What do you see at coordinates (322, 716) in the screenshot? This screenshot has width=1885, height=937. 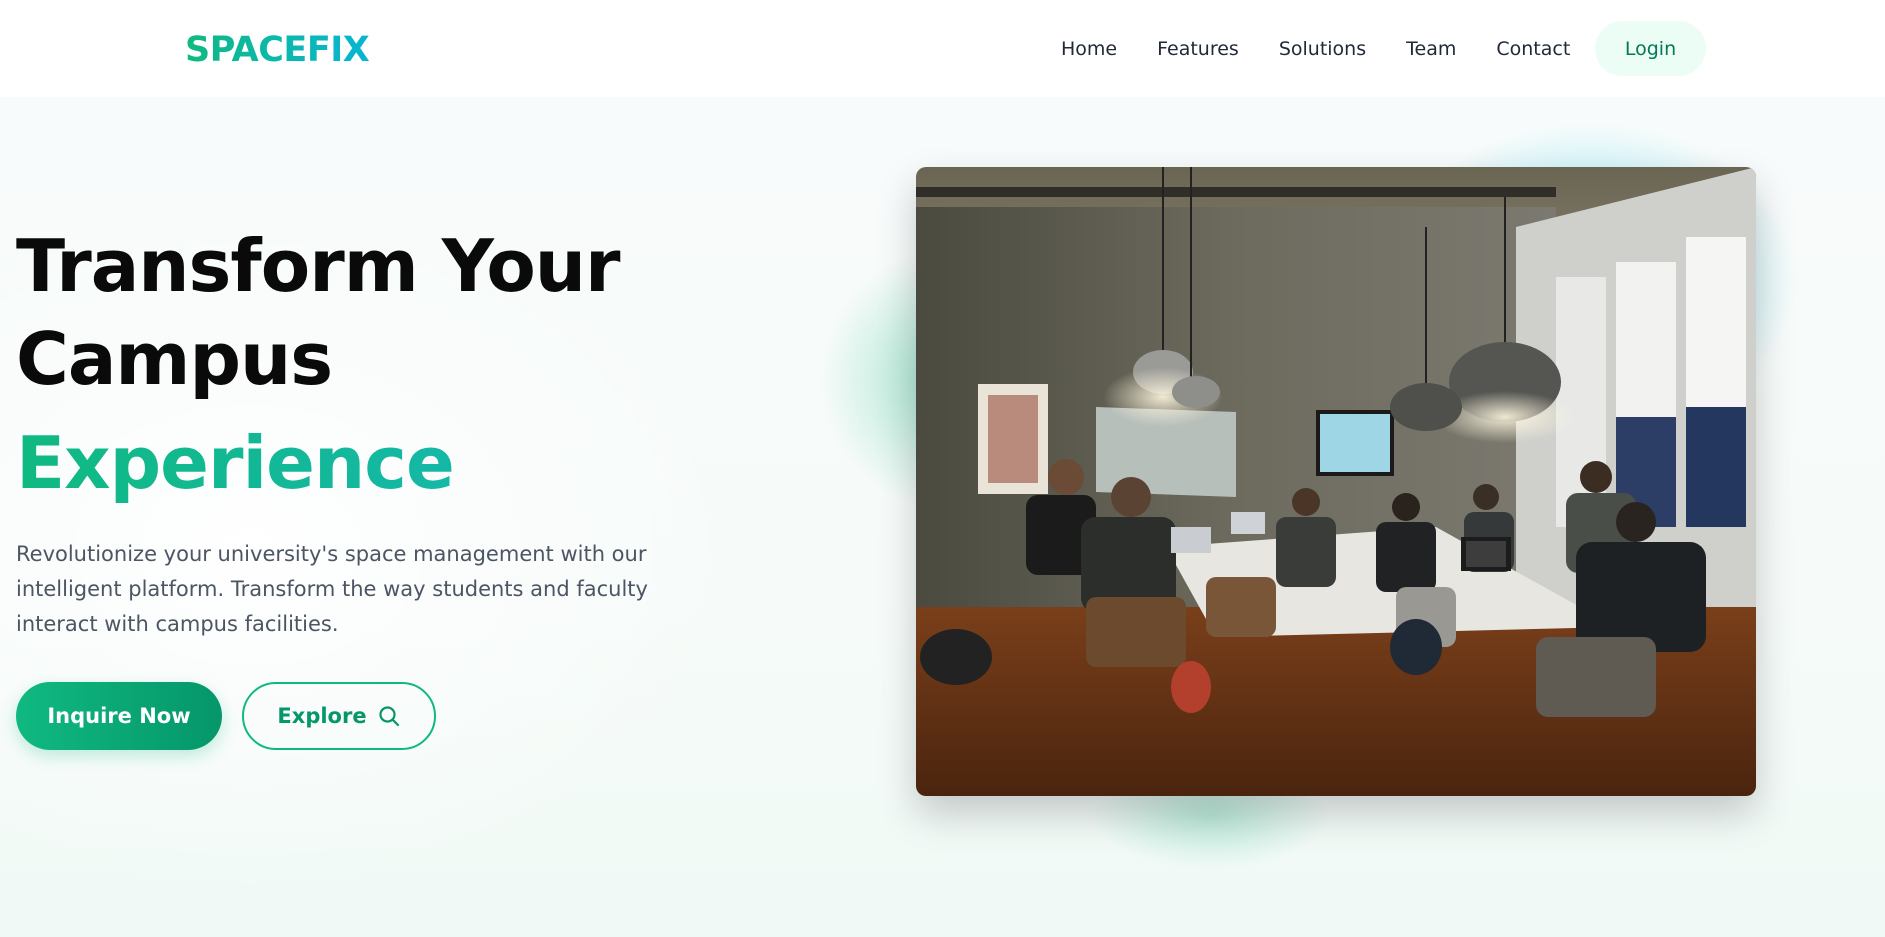 I see `explore-label: Explore` at bounding box center [322, 716].